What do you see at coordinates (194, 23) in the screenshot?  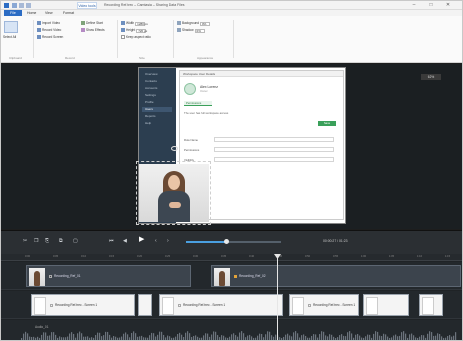 I see `background-control: Background 0%` at bounding box center [194, 23].